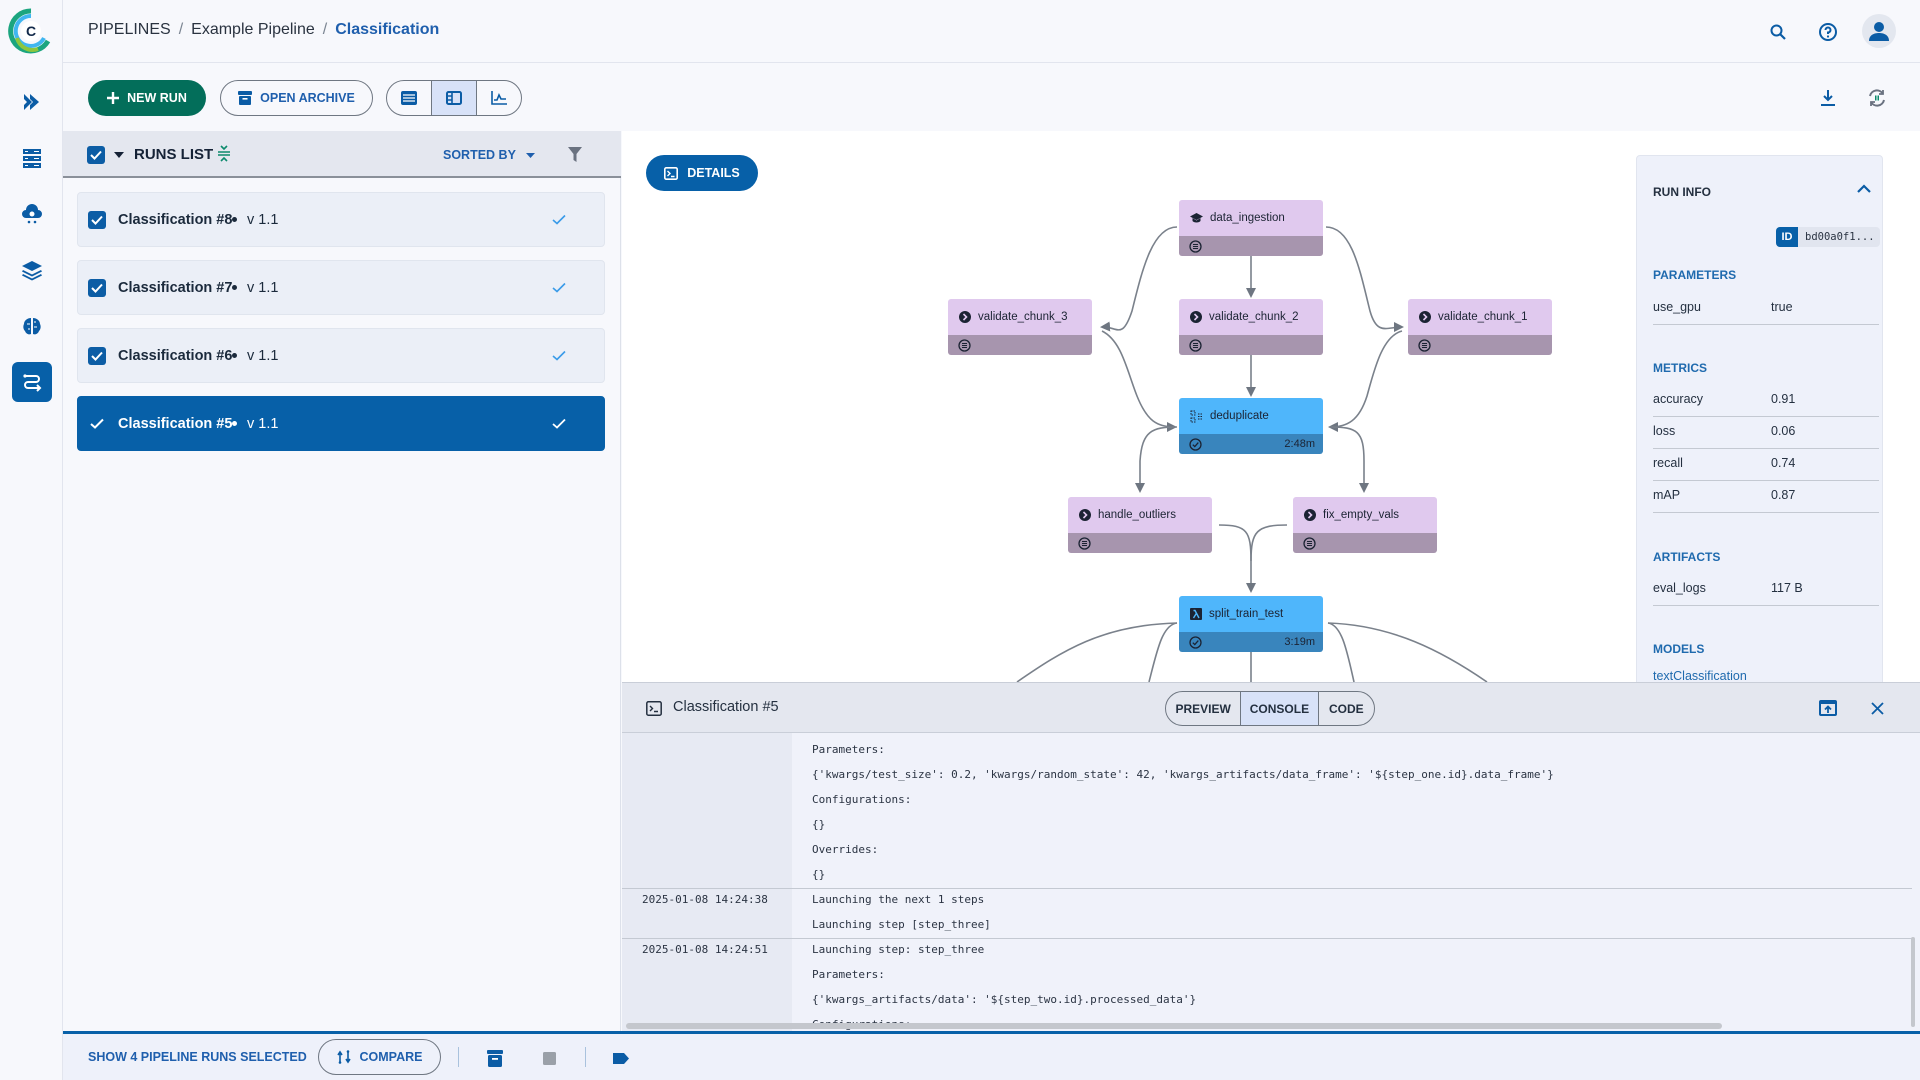 The image size is (1920, 1080). What do you see at coordinates (119, 155) in the screenshot?
I see `select-dropdown-icon` at bounding box center [119, 155].